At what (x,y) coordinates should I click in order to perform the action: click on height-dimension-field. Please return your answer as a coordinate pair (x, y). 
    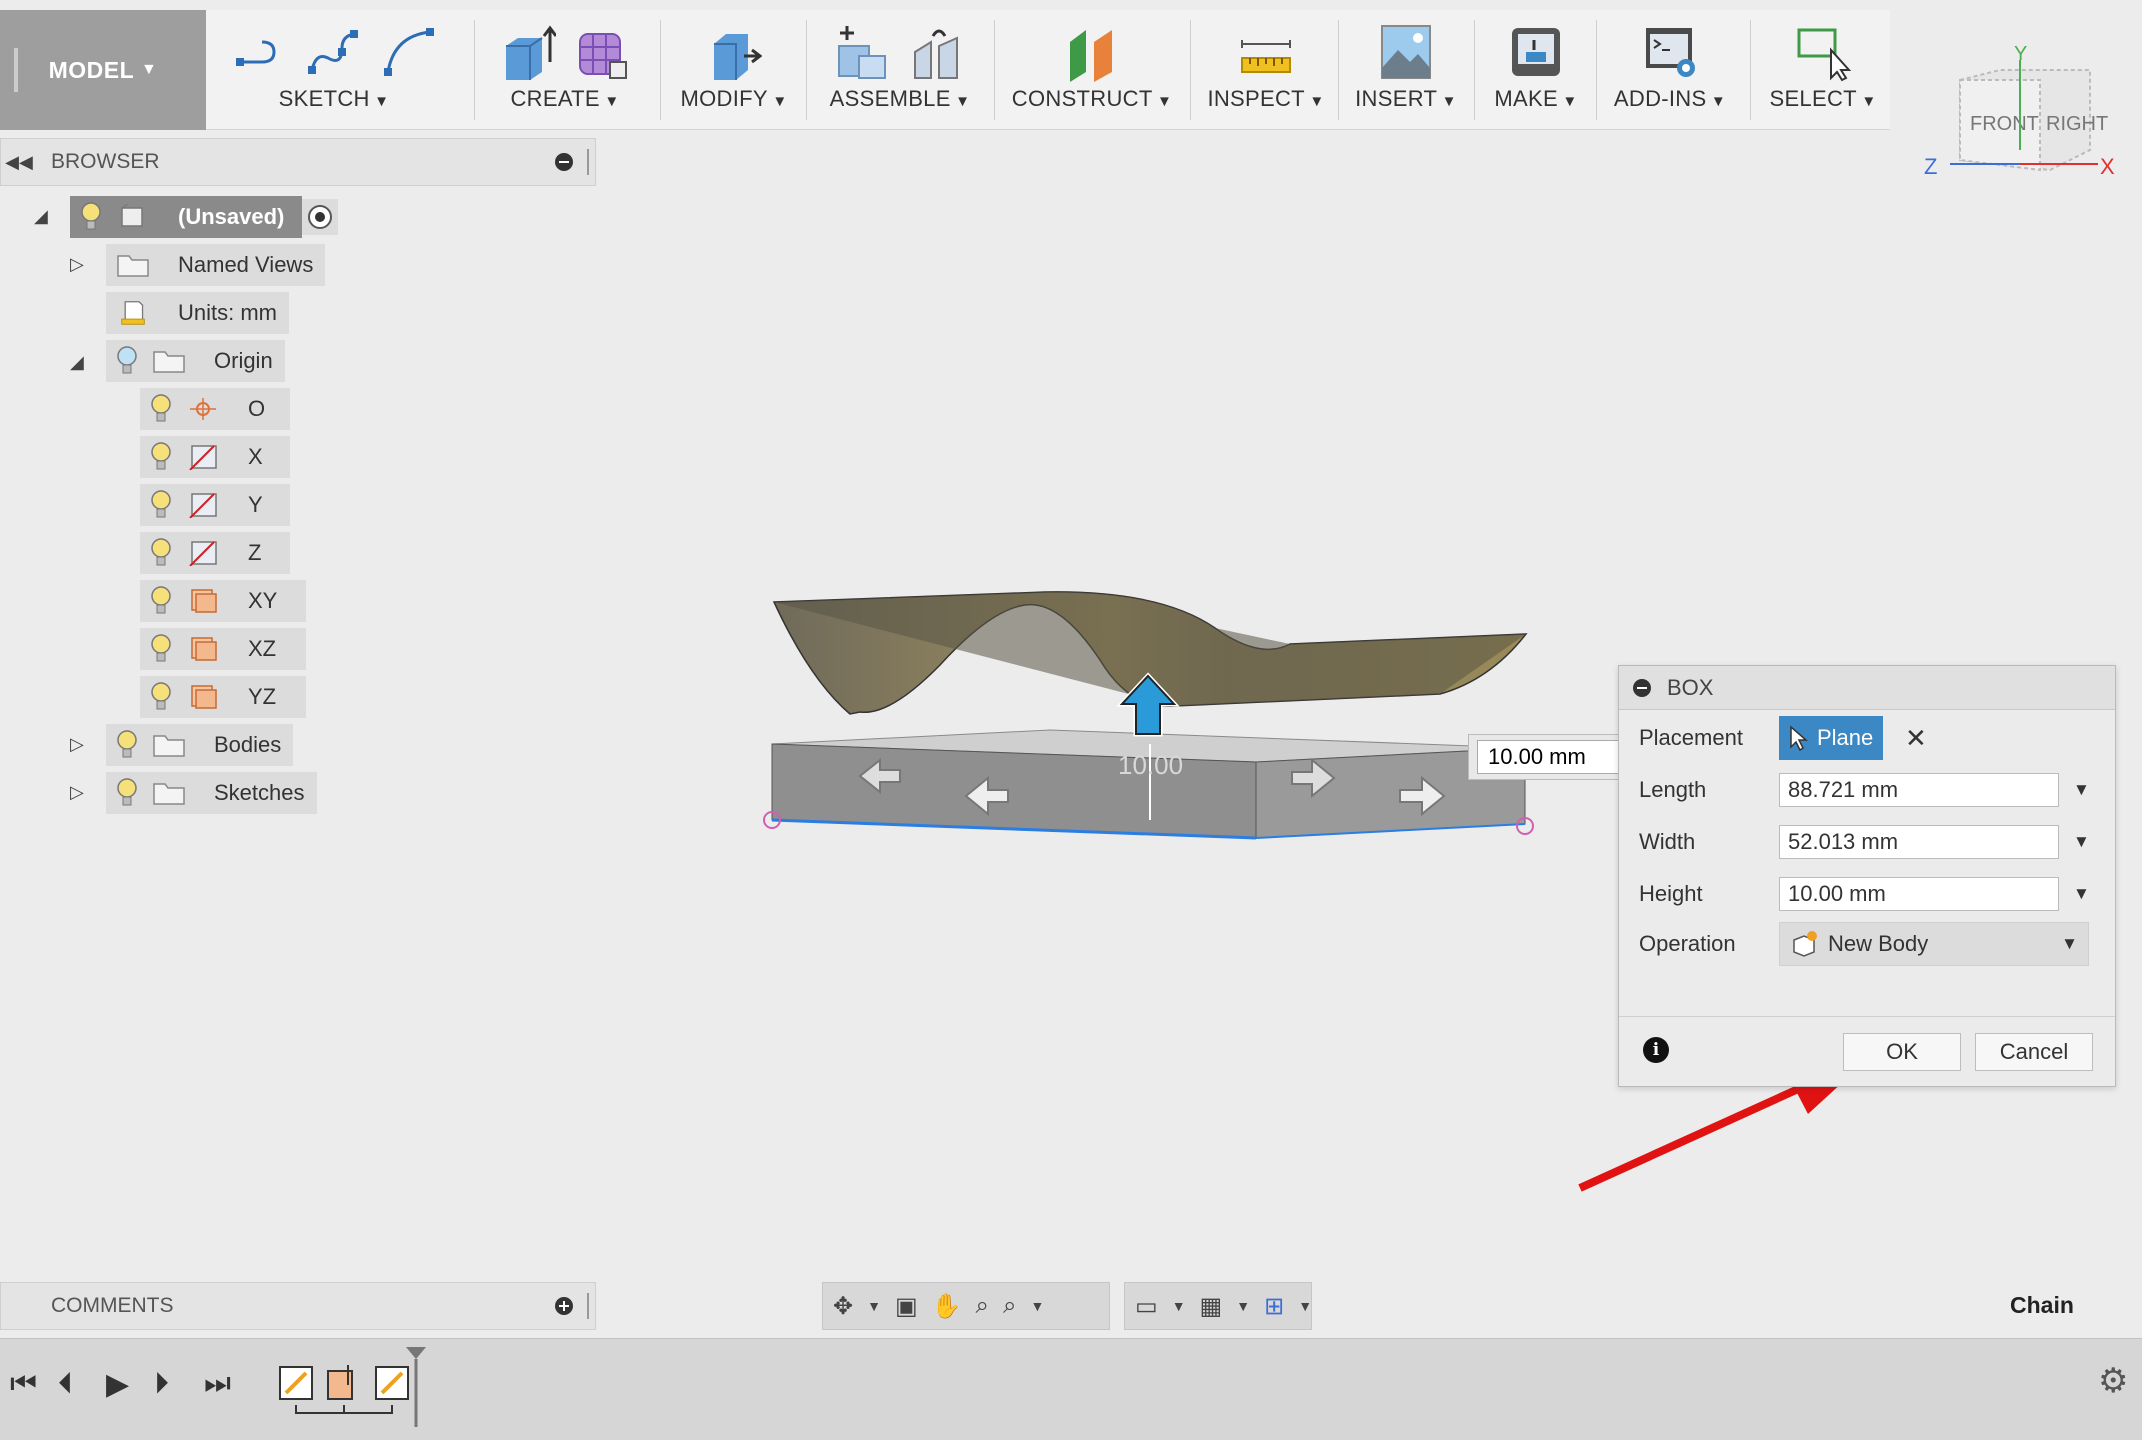
    Looking at the image, I should click on (1552, 757).